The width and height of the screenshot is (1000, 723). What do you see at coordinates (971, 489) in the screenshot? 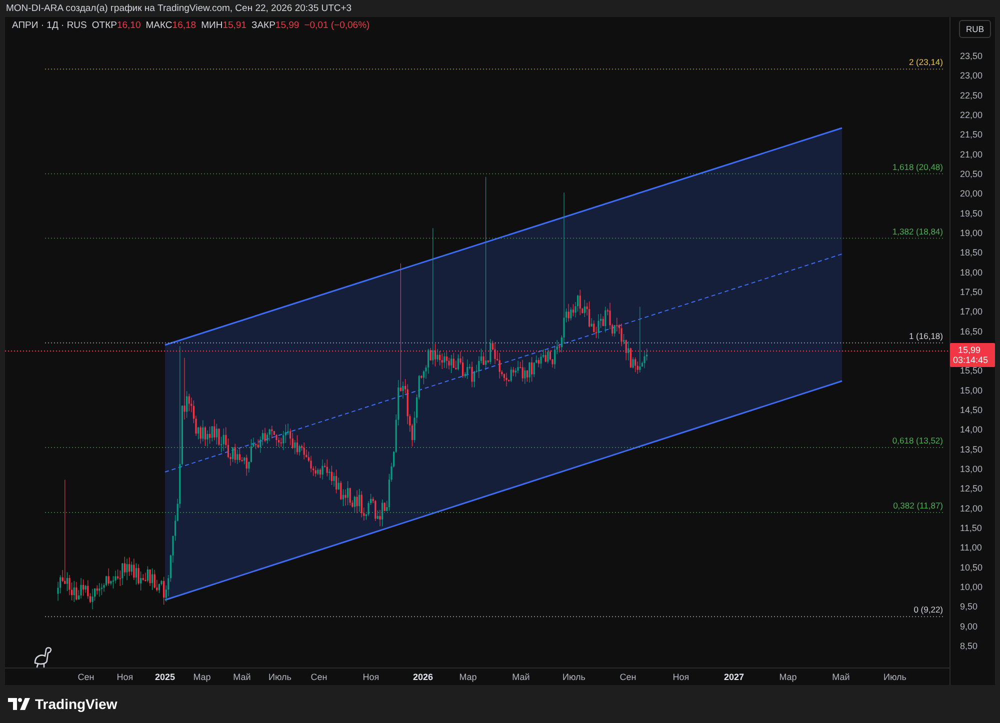
I see `price-axis-label: 12,50` at bounding box center [971, 489].